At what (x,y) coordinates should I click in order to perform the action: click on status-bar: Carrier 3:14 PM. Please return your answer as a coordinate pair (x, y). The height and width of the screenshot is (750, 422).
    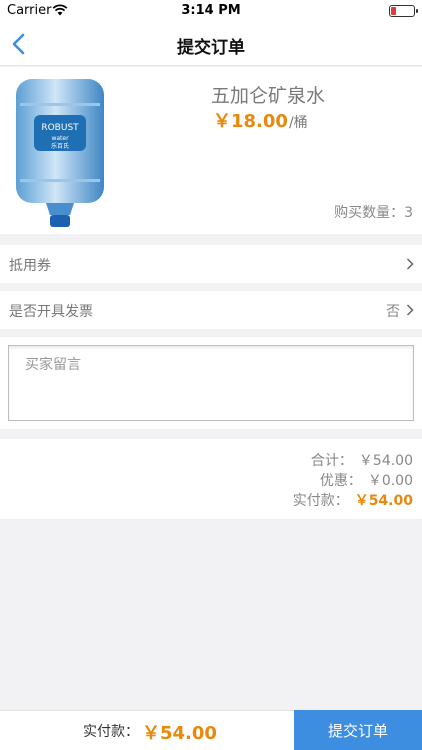
    Looking at the image, I should click on (211, 11).